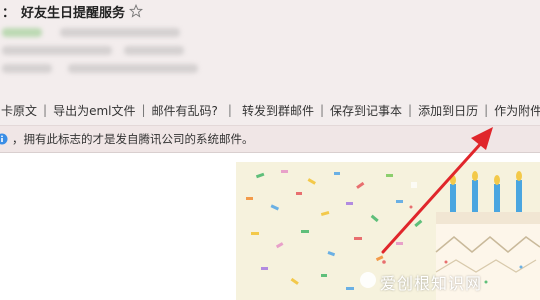 This screenshot has width=540, height=300. Describe the element at coordinates (130, 54) in the screenshot. I see `blurred-sender-info` at that location.